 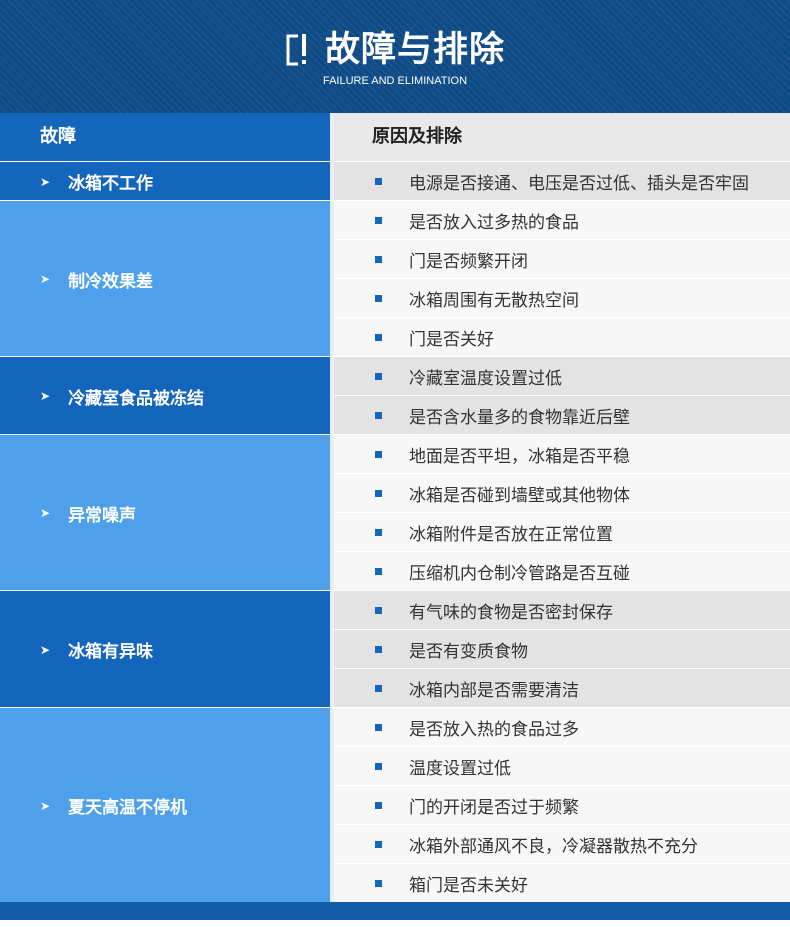 I want to click on column-header-fault: 故障, so click(x=165, y=137).